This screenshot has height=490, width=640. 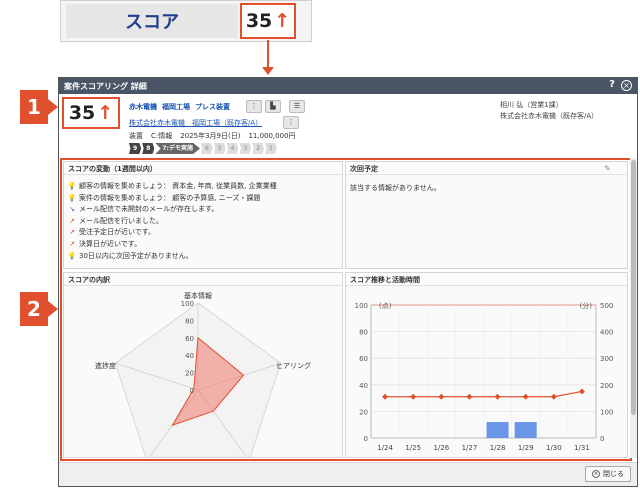 I want to click on stage-step: 8, so click(x=148, y=148).